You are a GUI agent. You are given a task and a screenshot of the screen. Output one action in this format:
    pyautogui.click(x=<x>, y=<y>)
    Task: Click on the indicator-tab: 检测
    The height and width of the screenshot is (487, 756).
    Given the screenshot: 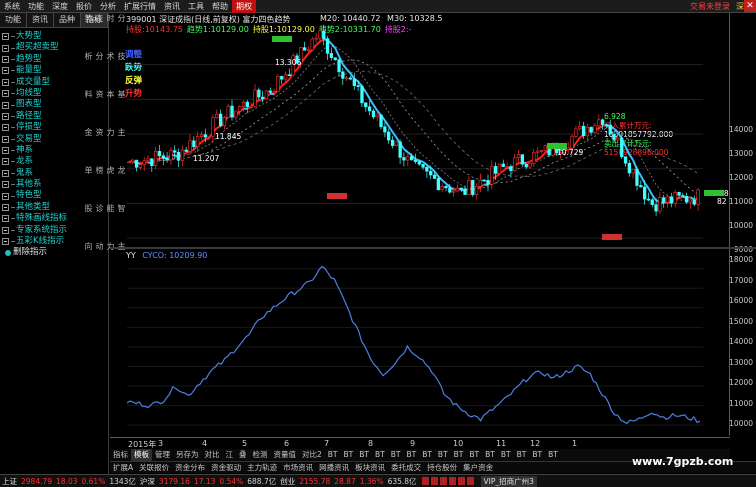 What is the action you would take?
    pyautogui.click(x=260, y=455)
    